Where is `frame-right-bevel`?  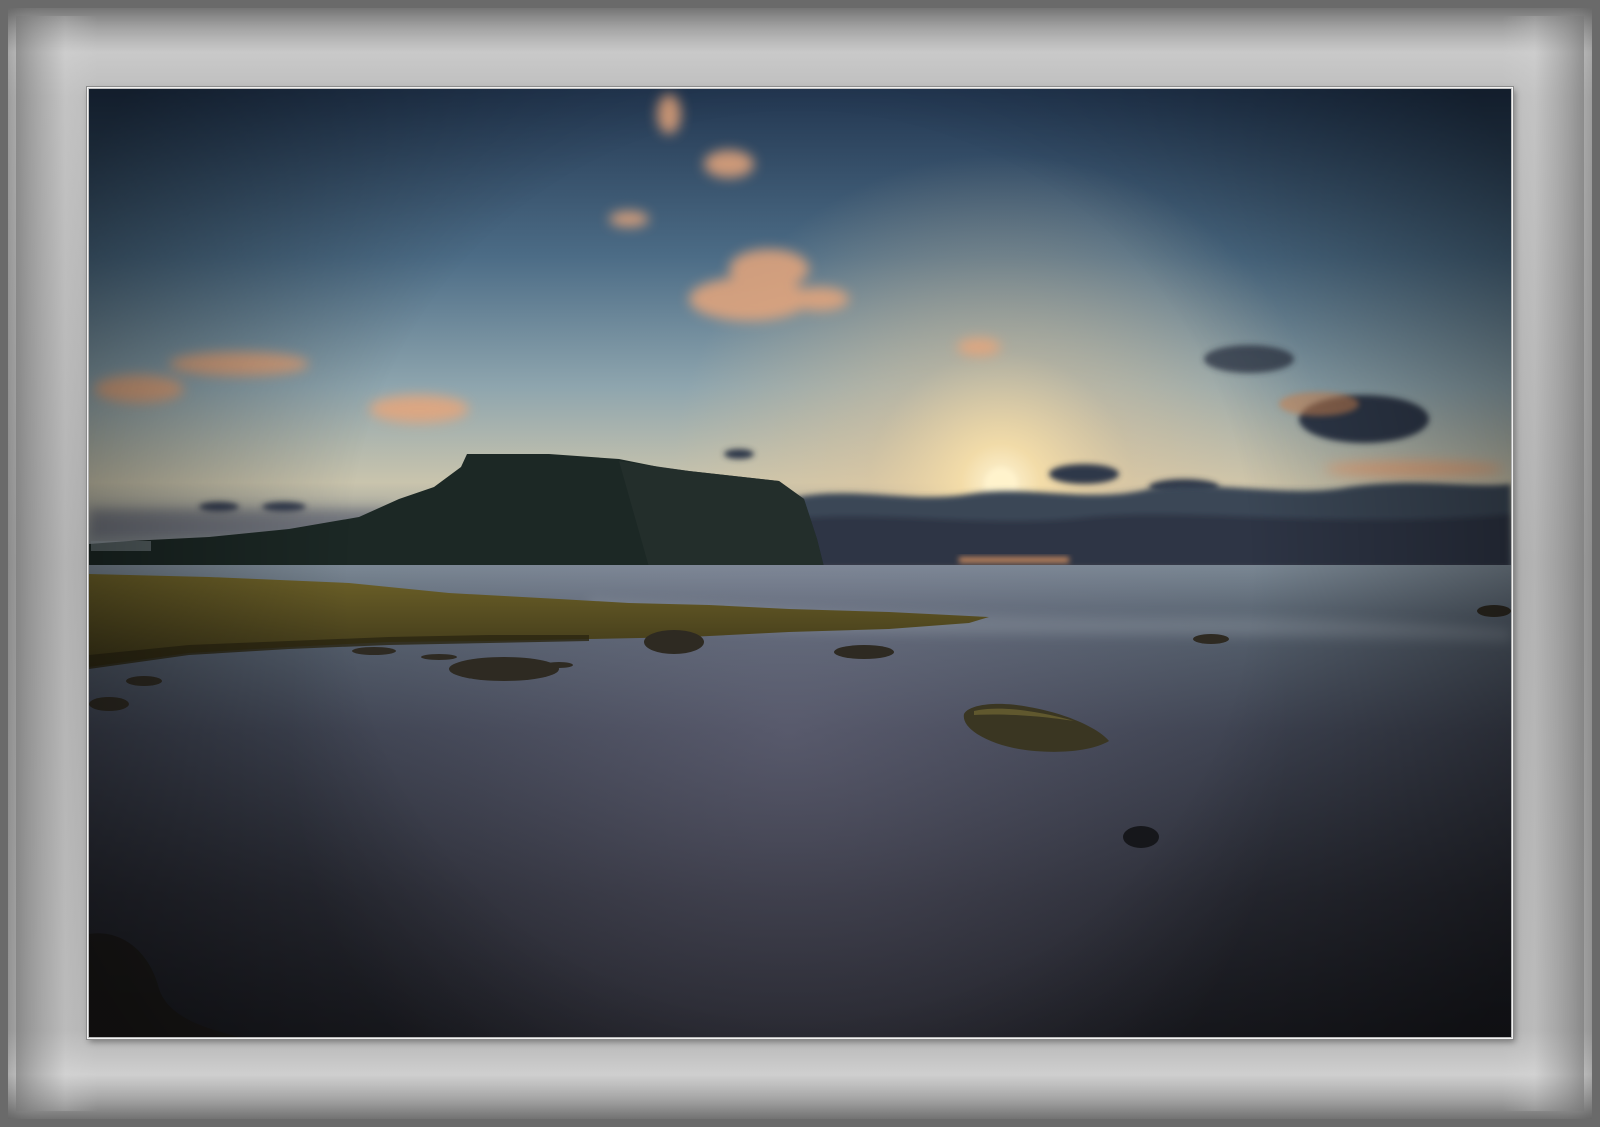 frame-right-bevel is located at coordinates (1543, 563).